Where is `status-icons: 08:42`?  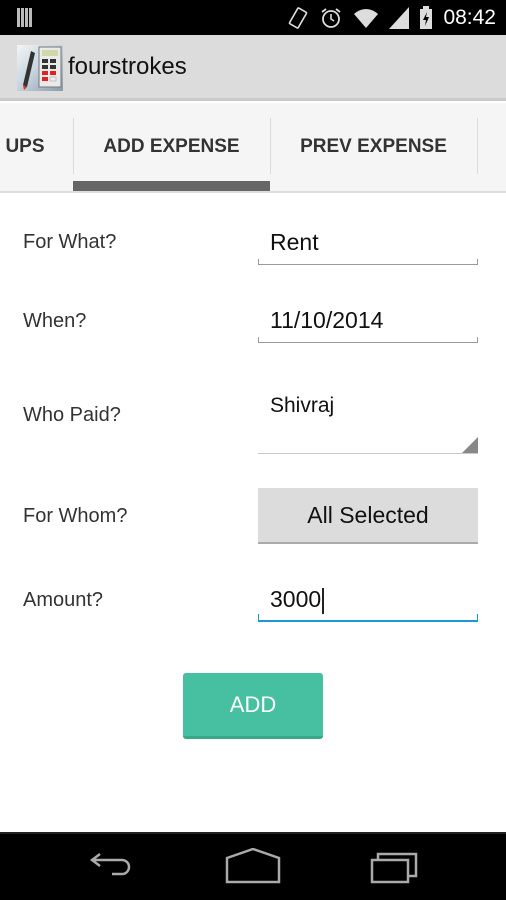
status-icons: 08:42 is located at coordinates (391, 18).